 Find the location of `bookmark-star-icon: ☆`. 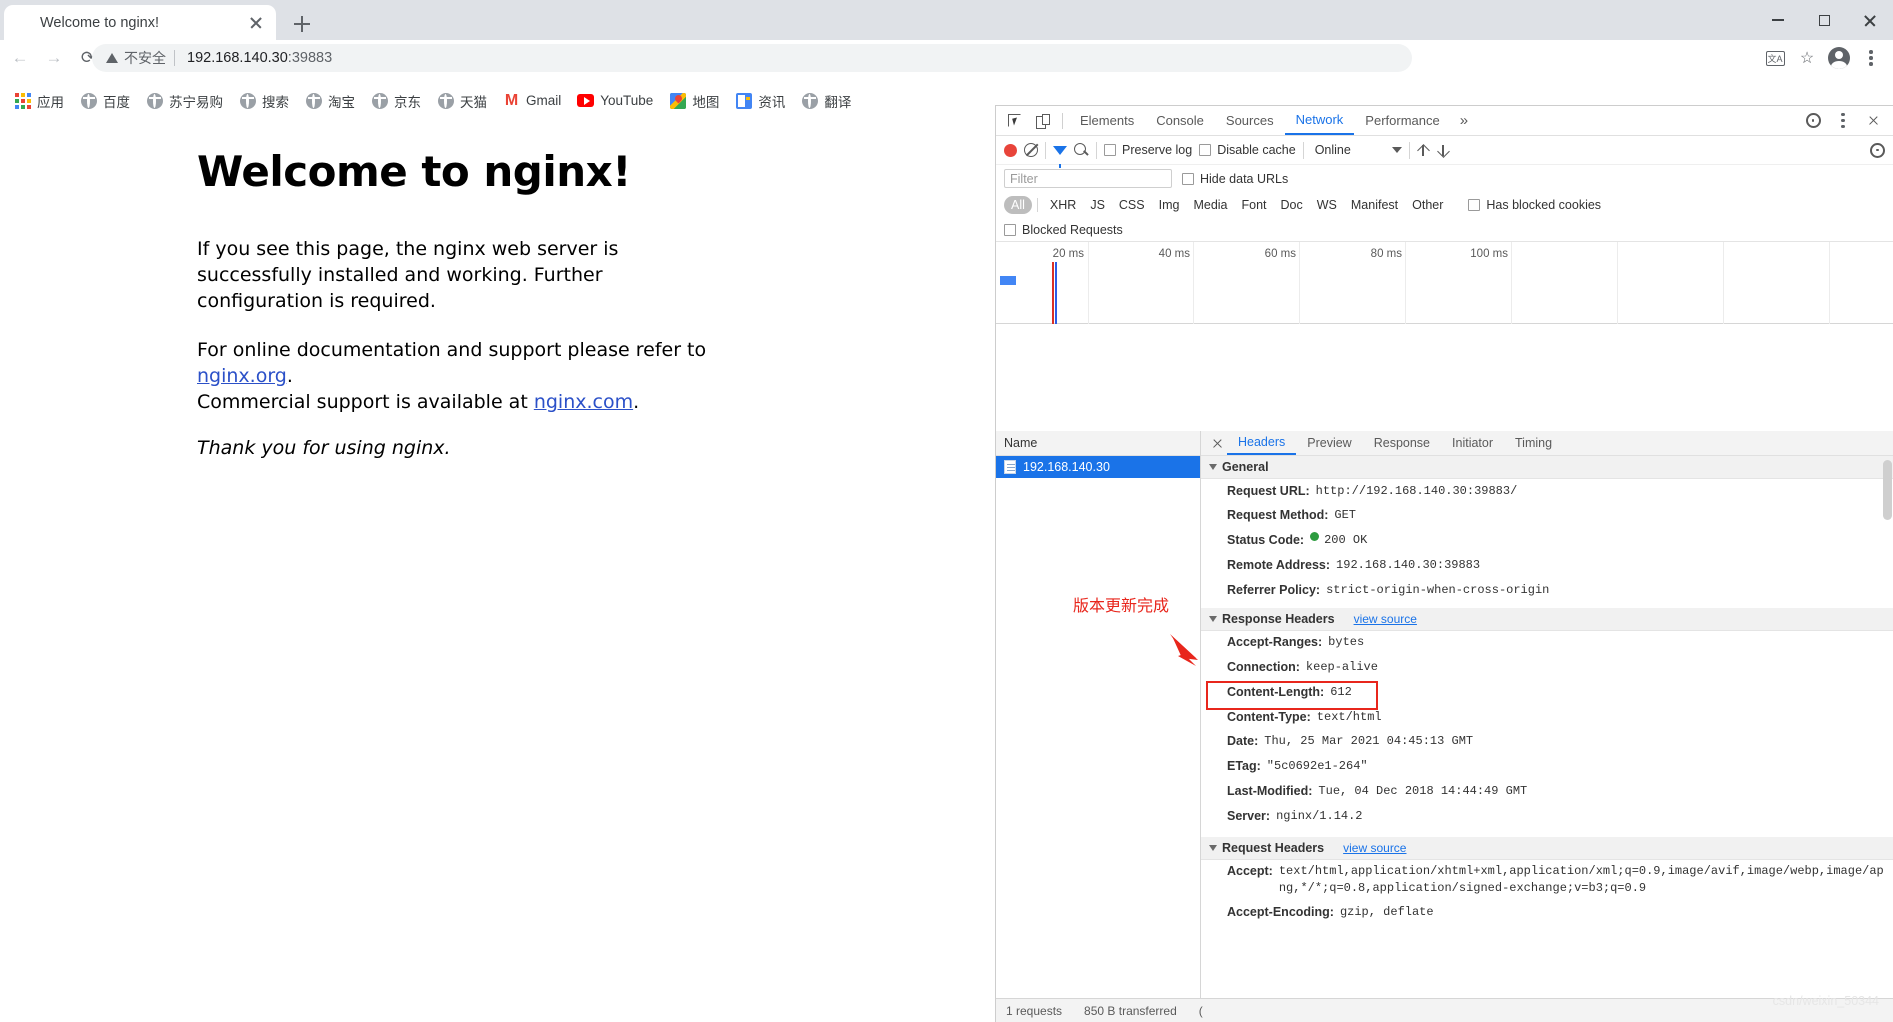

bookmark-star-icon: ☆ is located at coordinates (1807, 58).